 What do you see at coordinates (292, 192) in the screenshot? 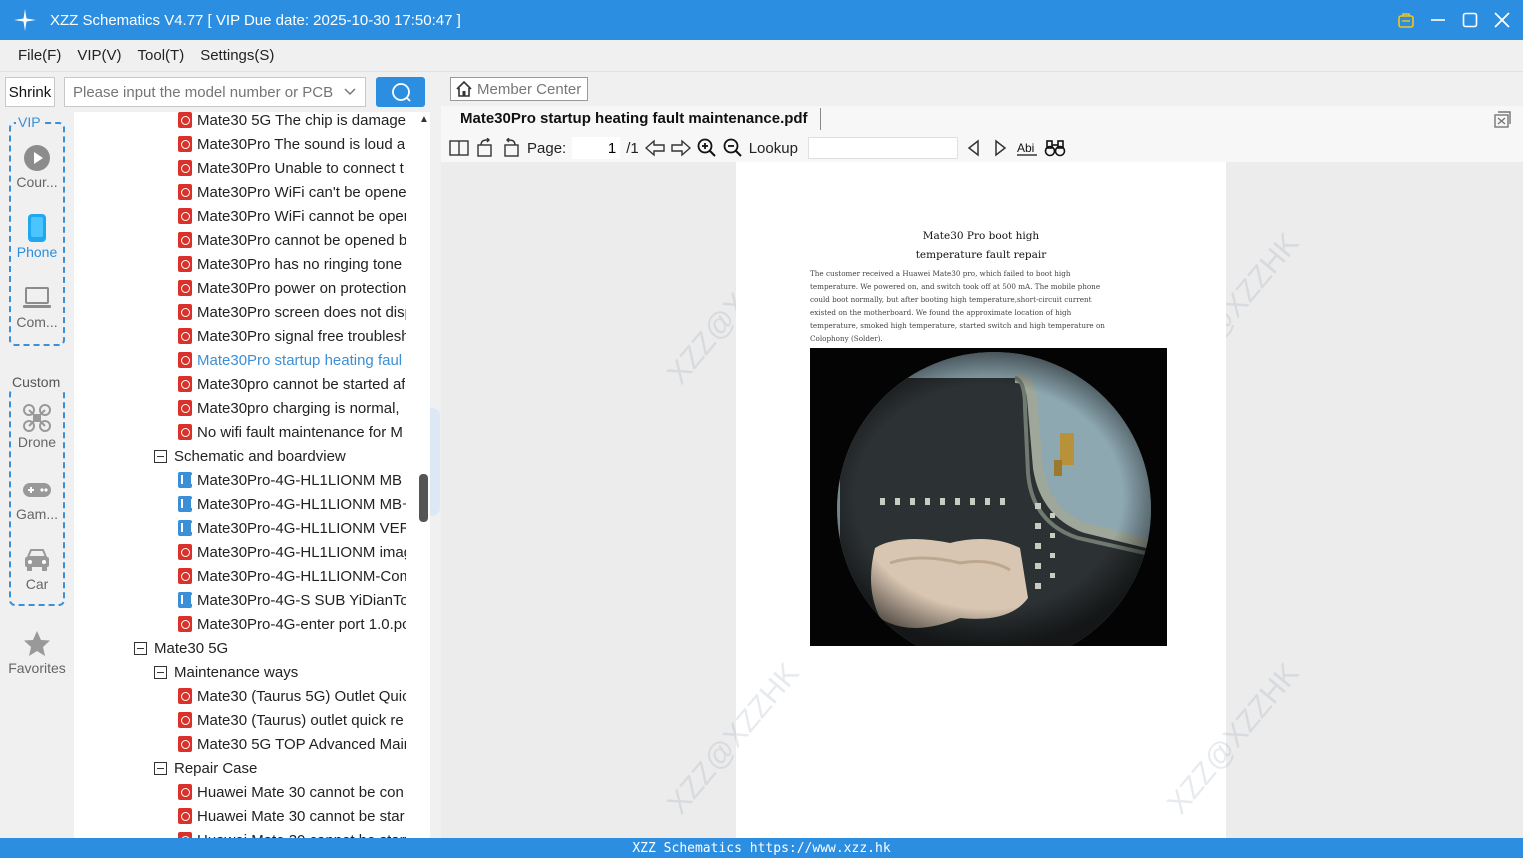
I see `tree-document-row: Mate30Pro WiFi can't be opene` at bounding box center [292, 192].